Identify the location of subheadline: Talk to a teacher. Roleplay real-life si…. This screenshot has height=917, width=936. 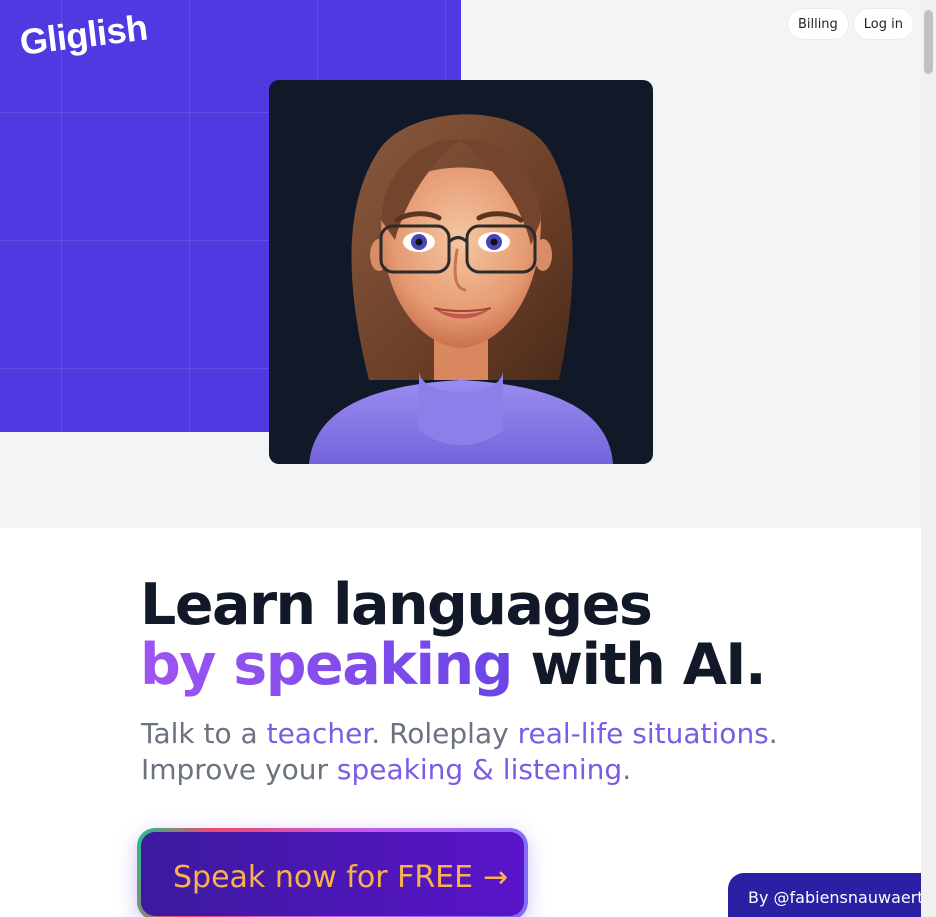
(481, 752).